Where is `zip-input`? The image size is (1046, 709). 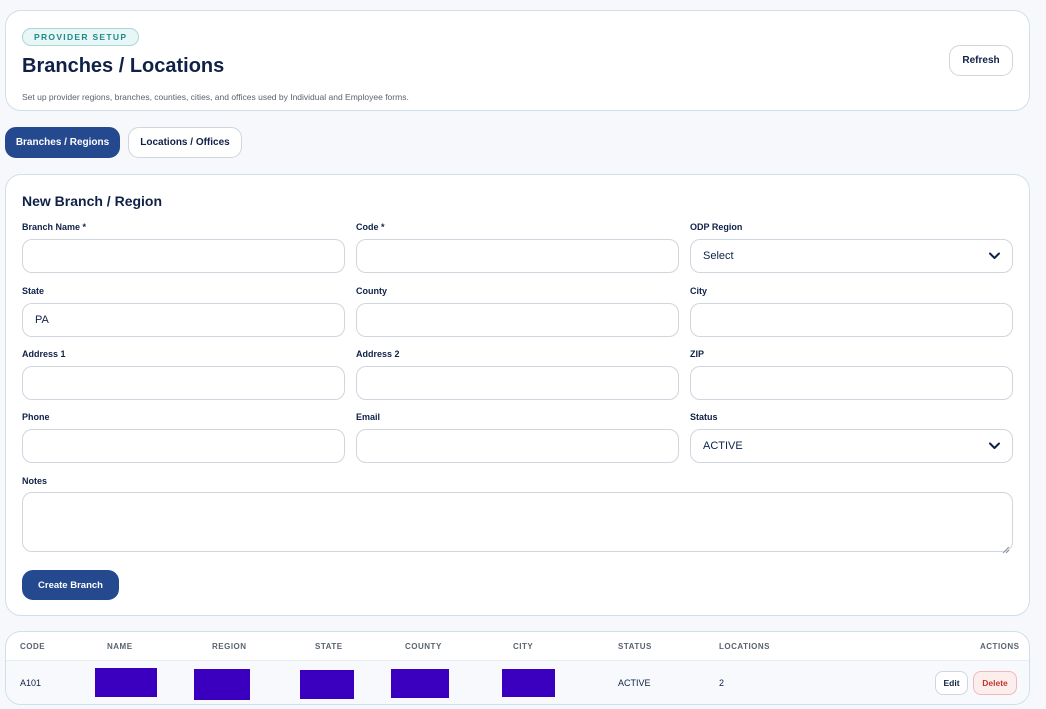 zip-input is located at coordinates (851, 383).